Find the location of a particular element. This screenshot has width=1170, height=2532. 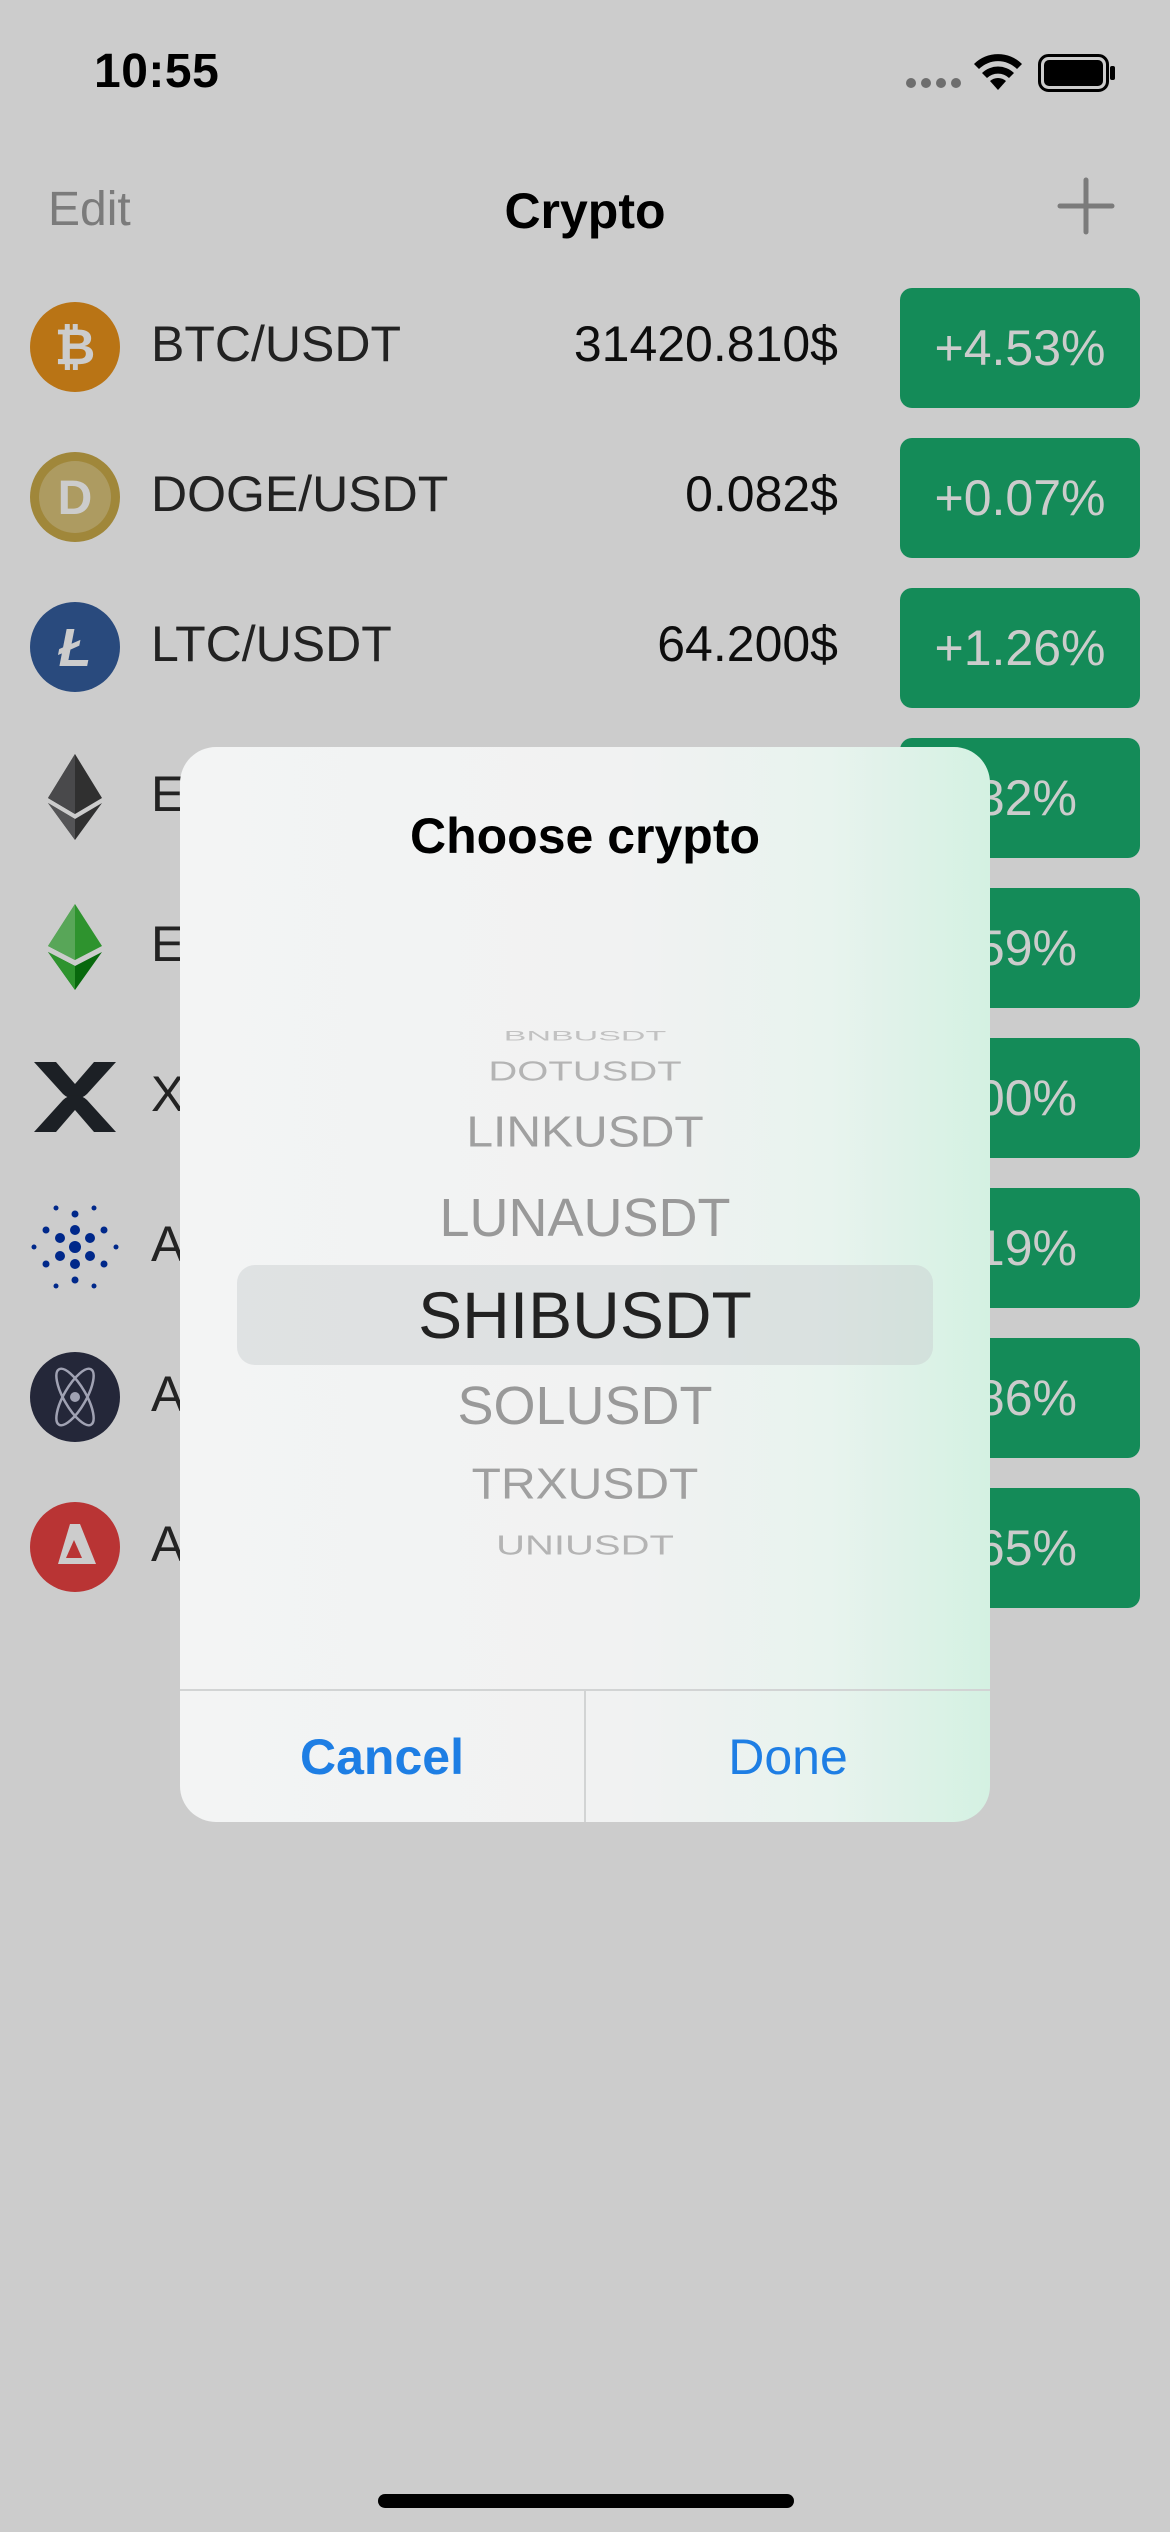

picker-option: TRXUSDT is located at coordinates (585, 1485).